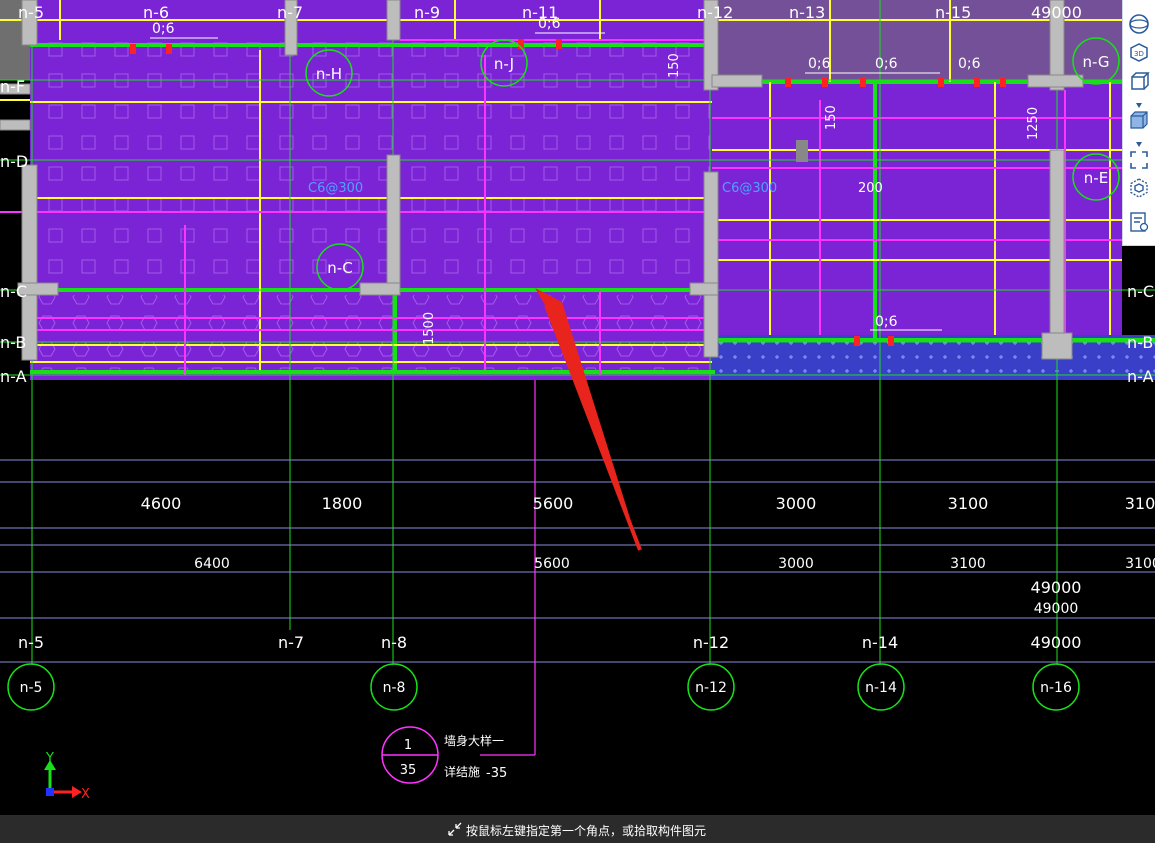 This screenshot has height=843, width=1155. I want to click on axis-y-label: Y, so click(49, 758).